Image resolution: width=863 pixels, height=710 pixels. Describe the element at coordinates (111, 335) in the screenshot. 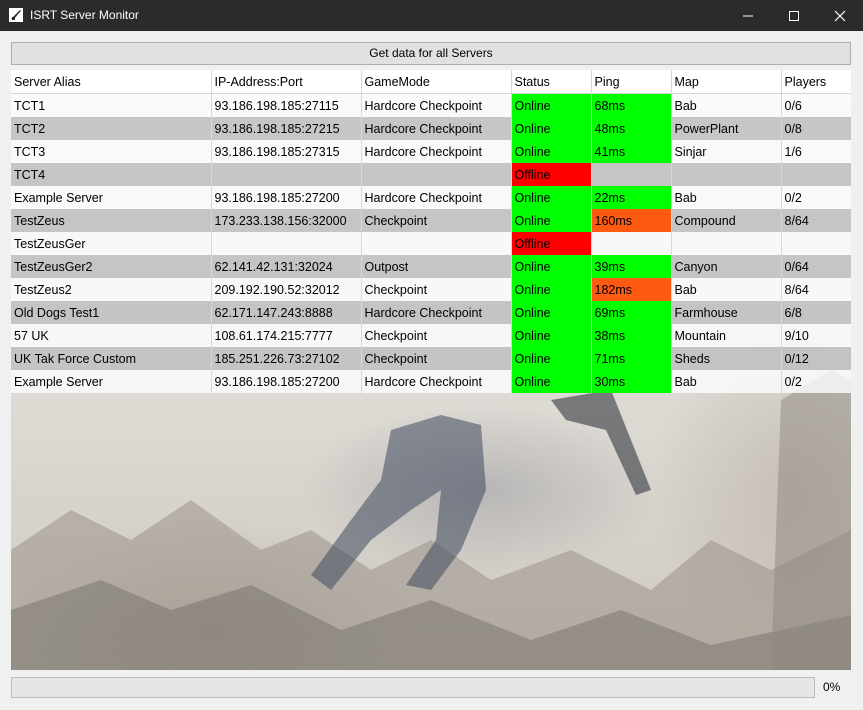

I see `cell-alias: 57 UK` at that location.